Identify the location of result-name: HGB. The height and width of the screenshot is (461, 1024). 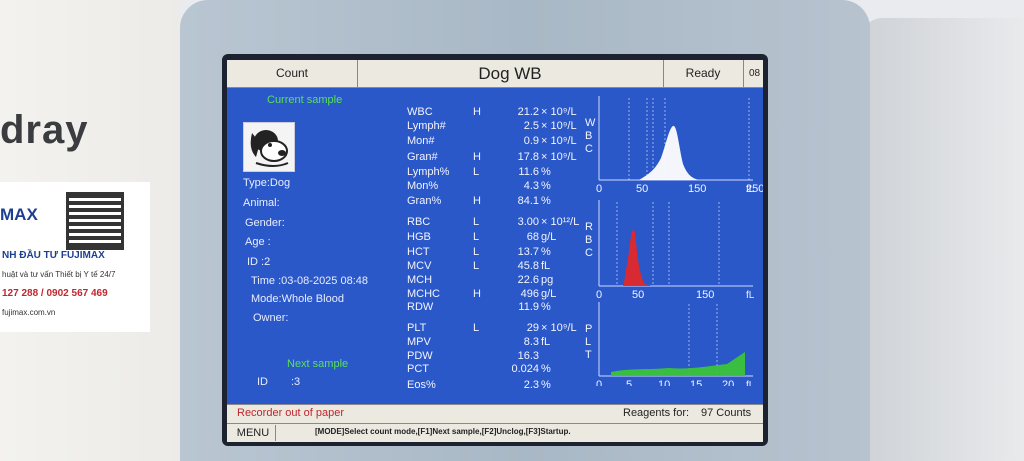
(419, 237).